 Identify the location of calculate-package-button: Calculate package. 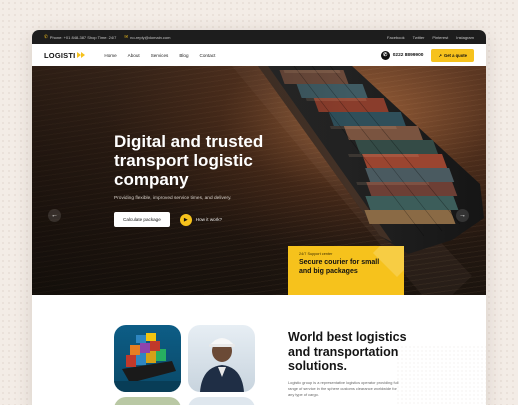
(142, 219).